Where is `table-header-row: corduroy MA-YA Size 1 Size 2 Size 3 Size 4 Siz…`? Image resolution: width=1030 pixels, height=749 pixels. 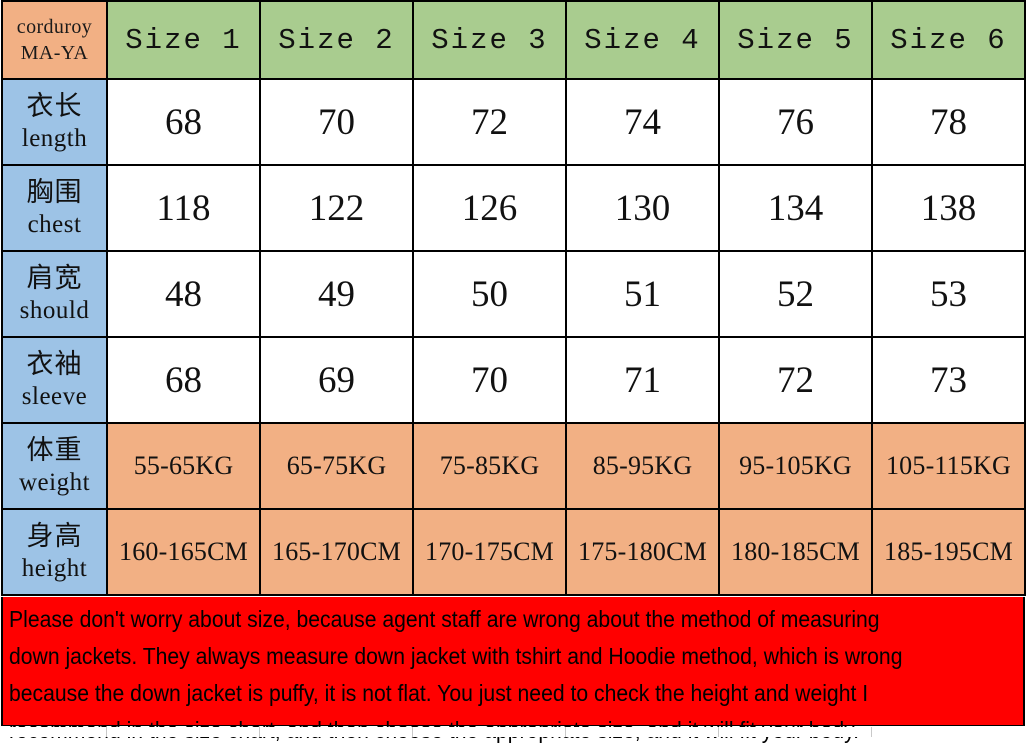 table-header-row: corduroy MA-YA Size 1 Size 2 Size 3 Size 4 Siz… is located at coordinates (513, 40).